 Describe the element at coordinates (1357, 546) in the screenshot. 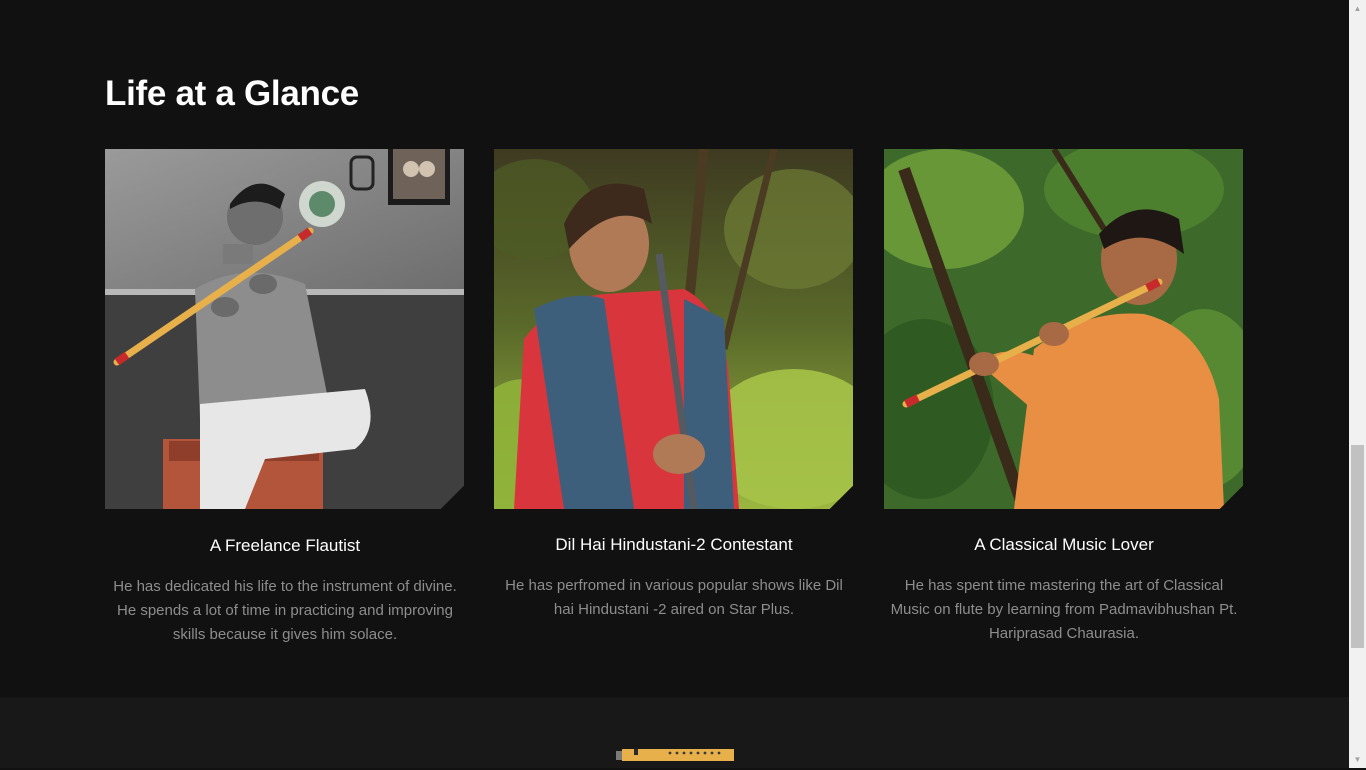

I see `scrollbar-thumb` at that location.